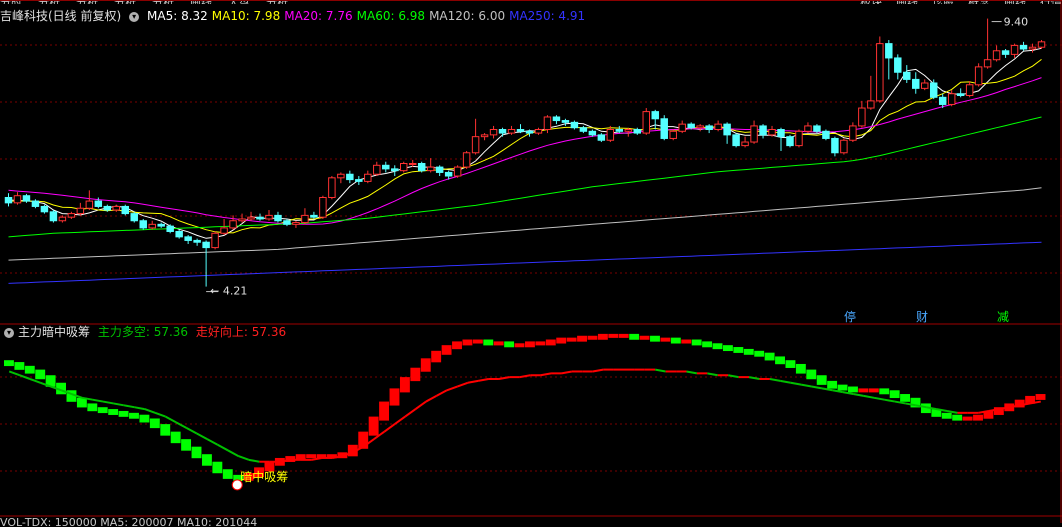 This screenshot has height=527, width=1062. What do you see at coordinates (1003, 317) in the screenshot?
I see `event-marker-2: 减` at bounding box center [1003, 317].